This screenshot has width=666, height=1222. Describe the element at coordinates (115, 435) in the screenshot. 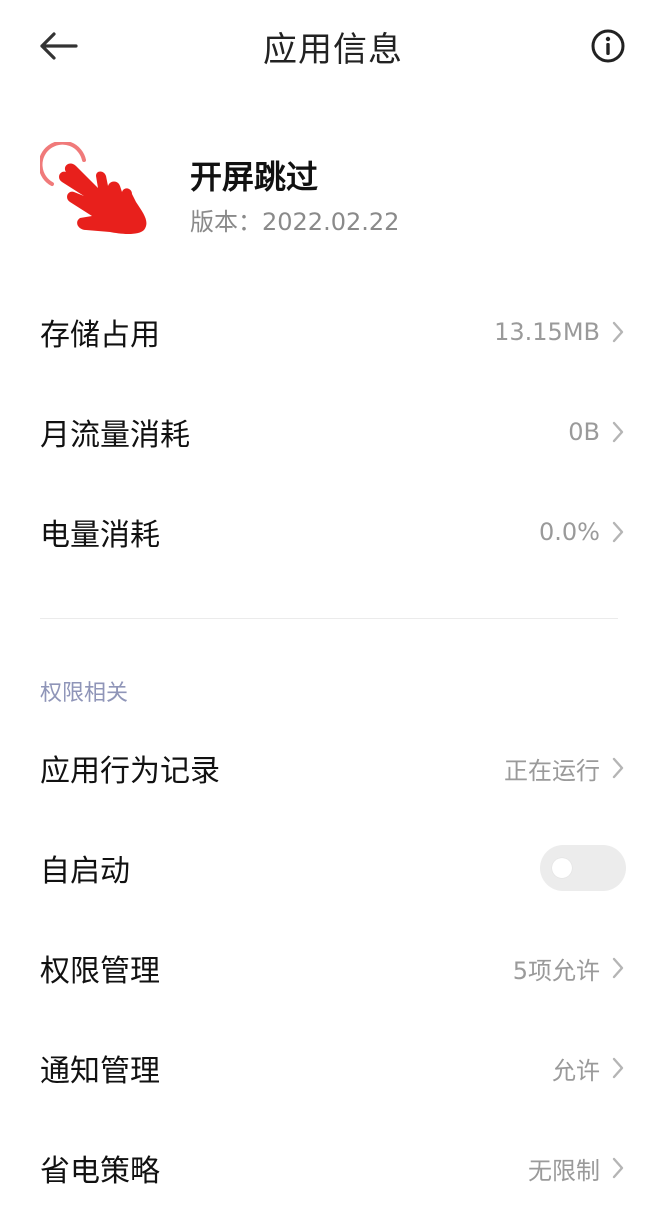

I see `row-label: 月流量消耗` at that location.